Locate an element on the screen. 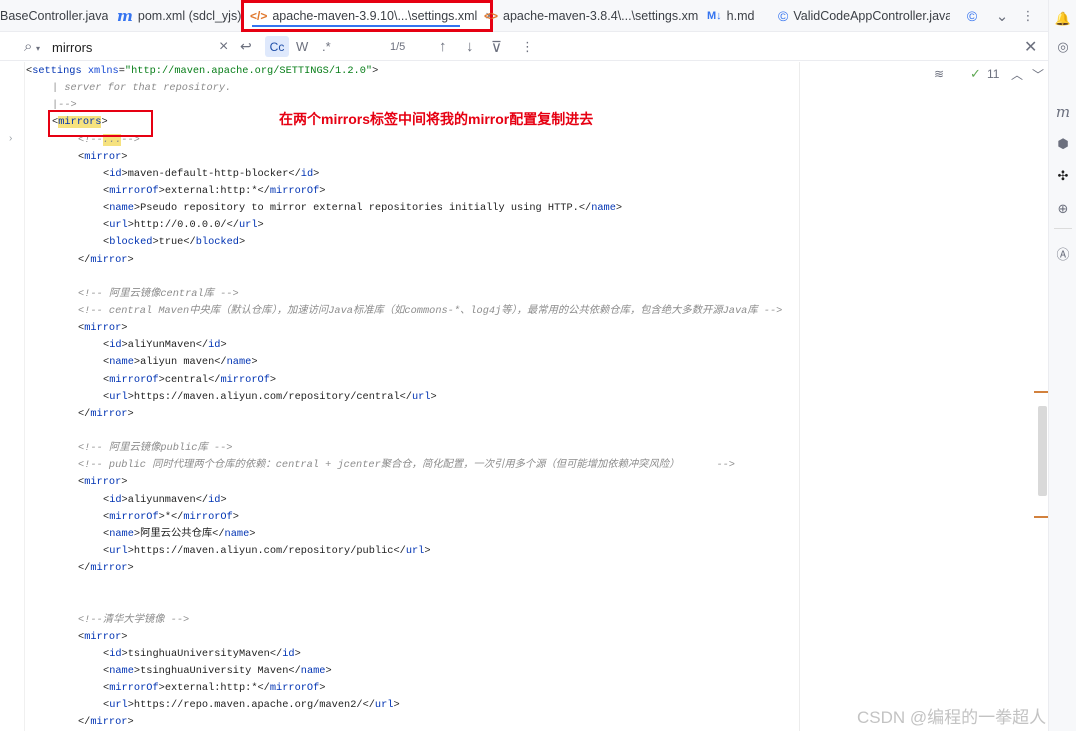 The height and width of the screenshot is (731, 1076). code-token: http://0.0.0.0/ is located at coordinates (180, 225).